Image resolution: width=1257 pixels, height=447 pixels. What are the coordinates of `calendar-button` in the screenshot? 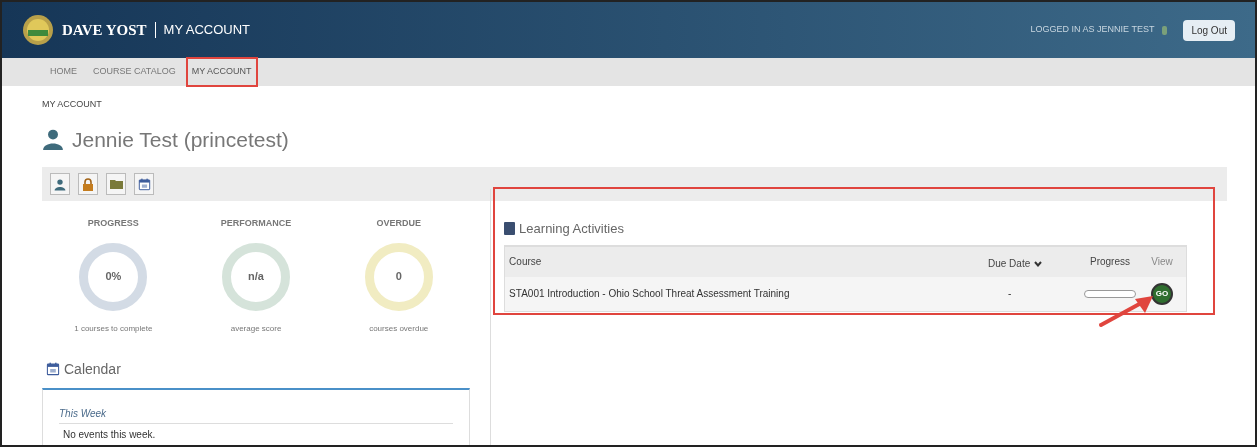 It's located at (144, 184).